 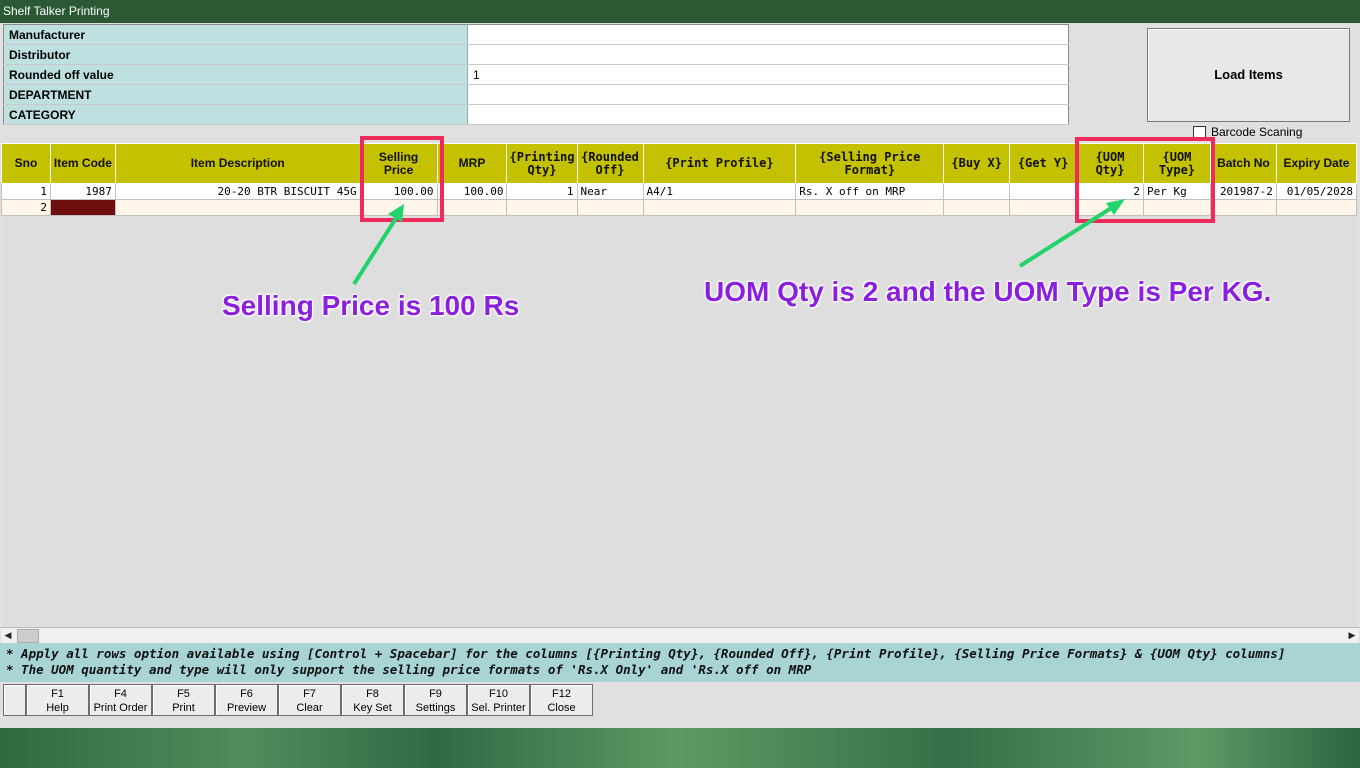 What do you see at coordinates (371, 305) in the screenshot?
I see `selling-price-annotation: Selling Price is 100 Rs` at bounding box center [371, 305].